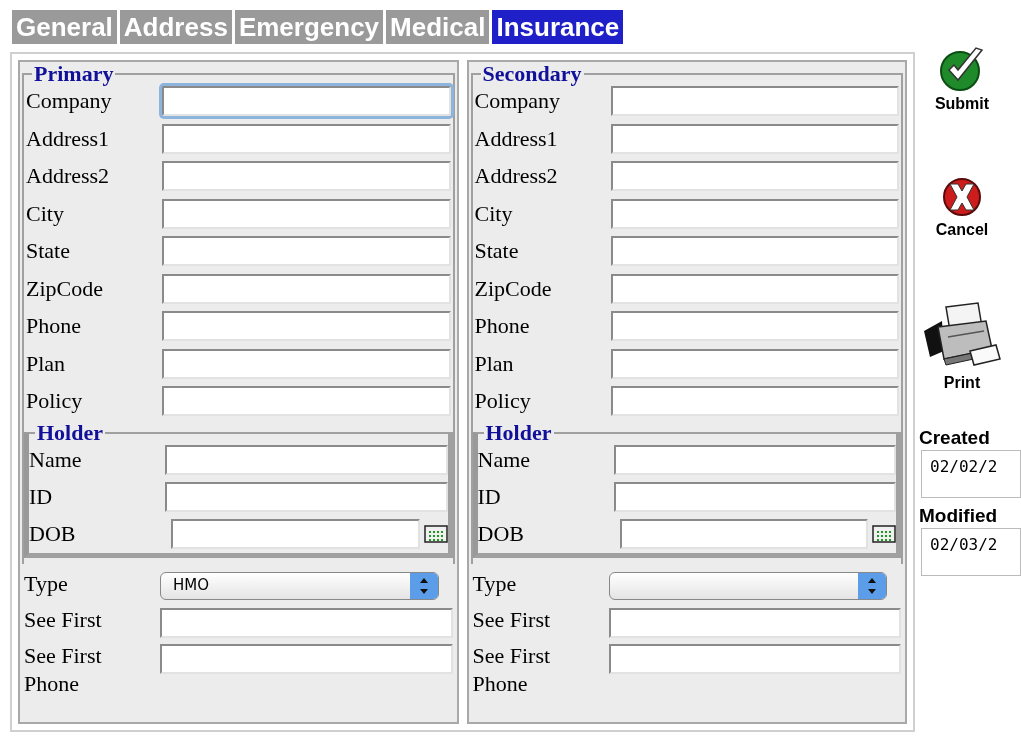 This screenshot has height=738, width=1021. I want to click on section-title: Primary, so click(74, 74).